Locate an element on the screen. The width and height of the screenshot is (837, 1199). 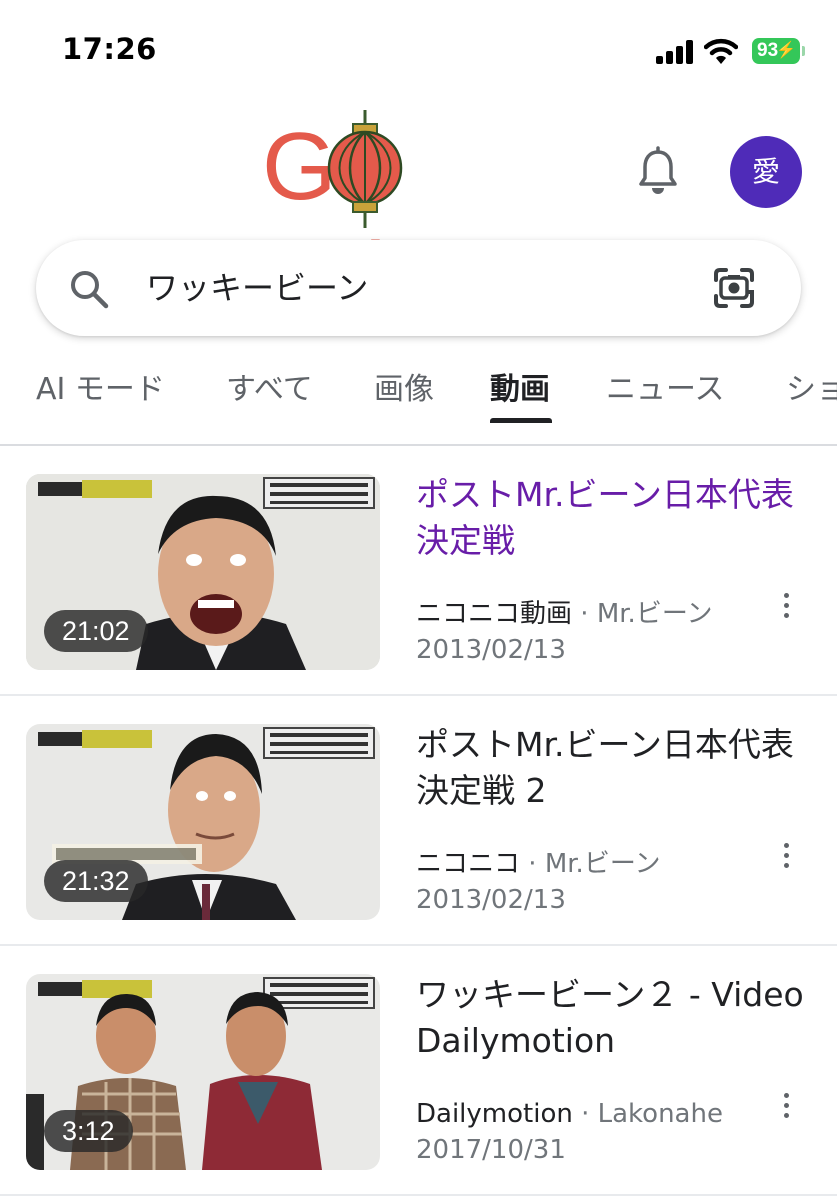
result-author: Lakonahe is located at coordinates (660, 1114).